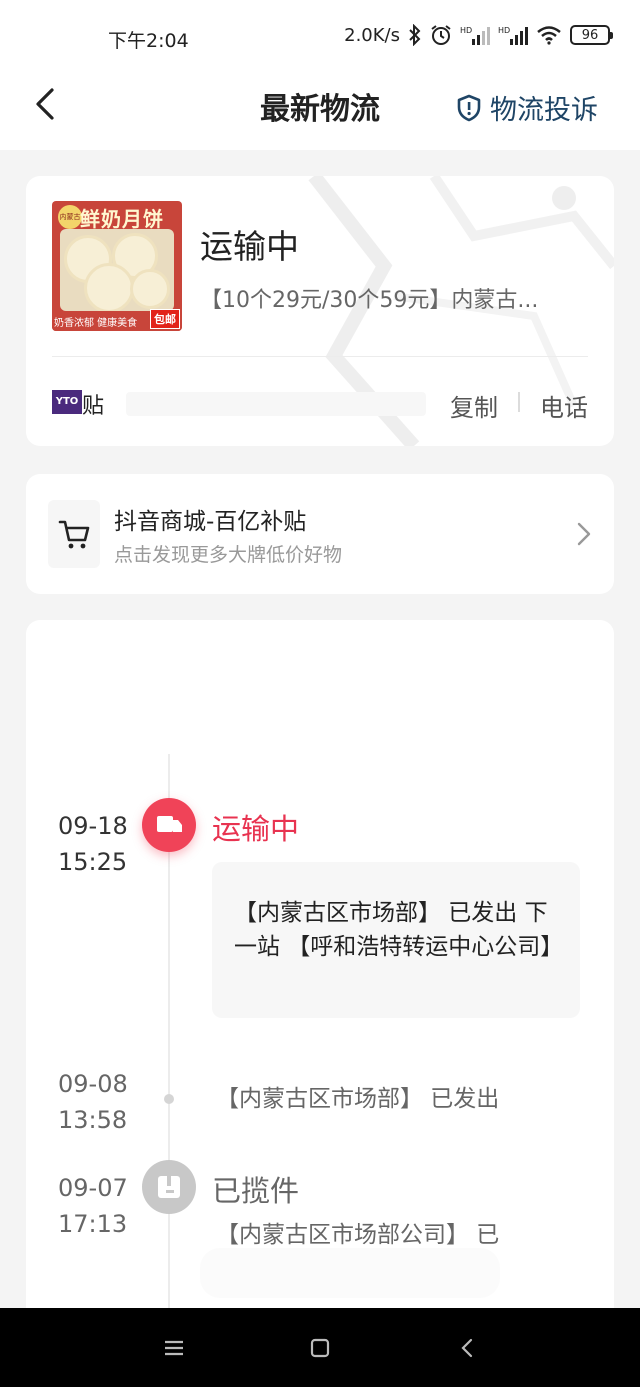  I want to click on net-speed: 2.0K/s, so click(372, 35).